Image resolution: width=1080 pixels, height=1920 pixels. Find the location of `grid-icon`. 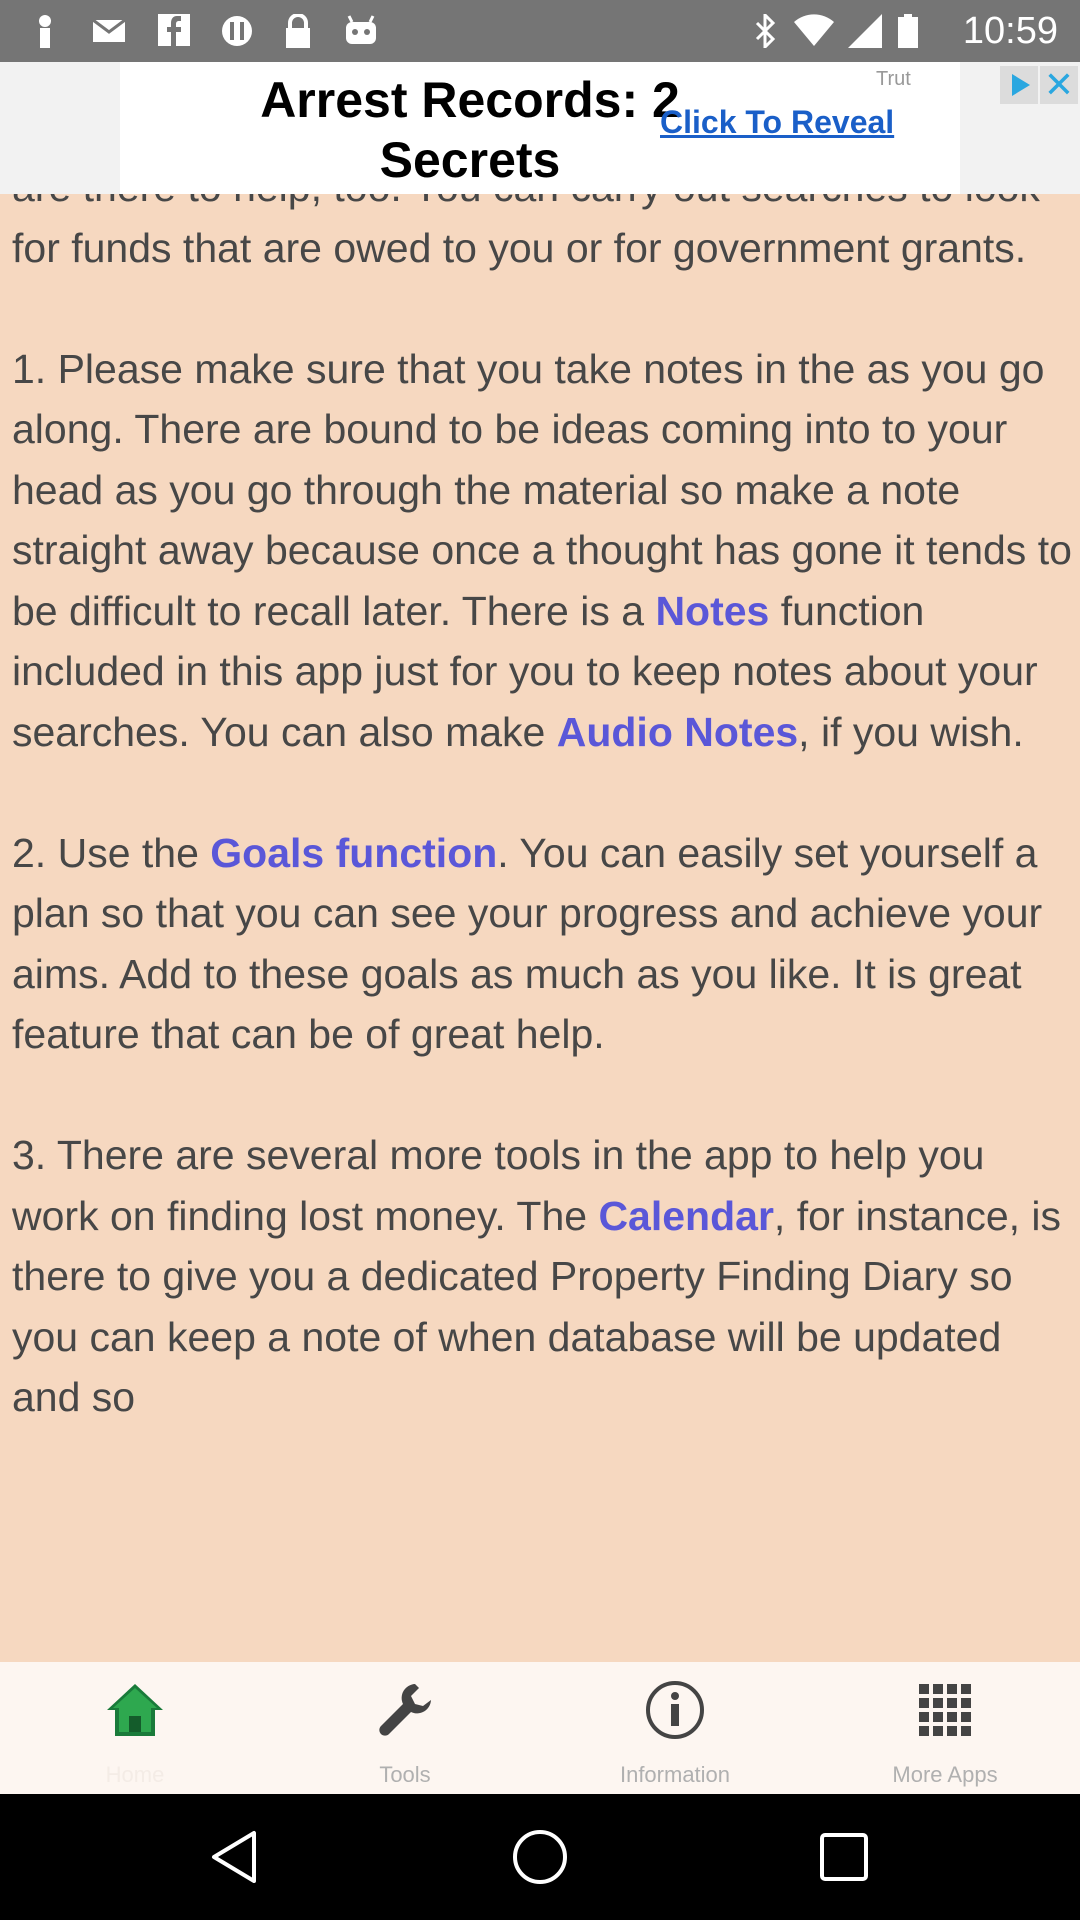

grid-icon is located at coordinates (945, 1710).